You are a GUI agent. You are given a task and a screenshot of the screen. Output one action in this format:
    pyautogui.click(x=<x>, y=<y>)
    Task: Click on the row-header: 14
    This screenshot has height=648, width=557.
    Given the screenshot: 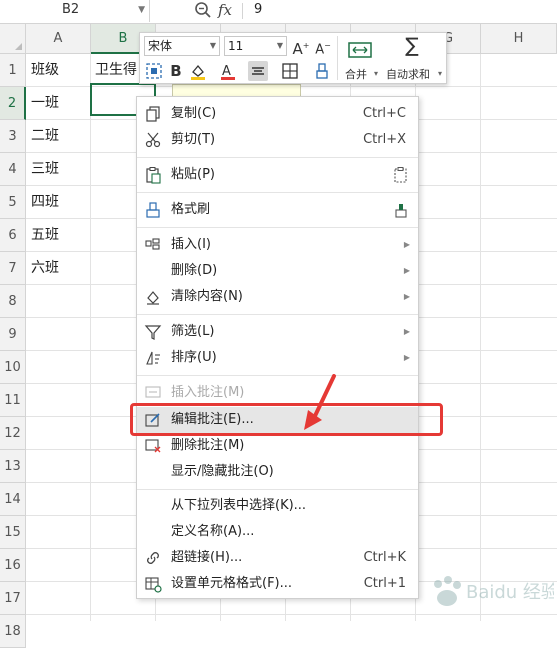 What is the action you would take?
    pyautogui.click(x=13, y=499)
    